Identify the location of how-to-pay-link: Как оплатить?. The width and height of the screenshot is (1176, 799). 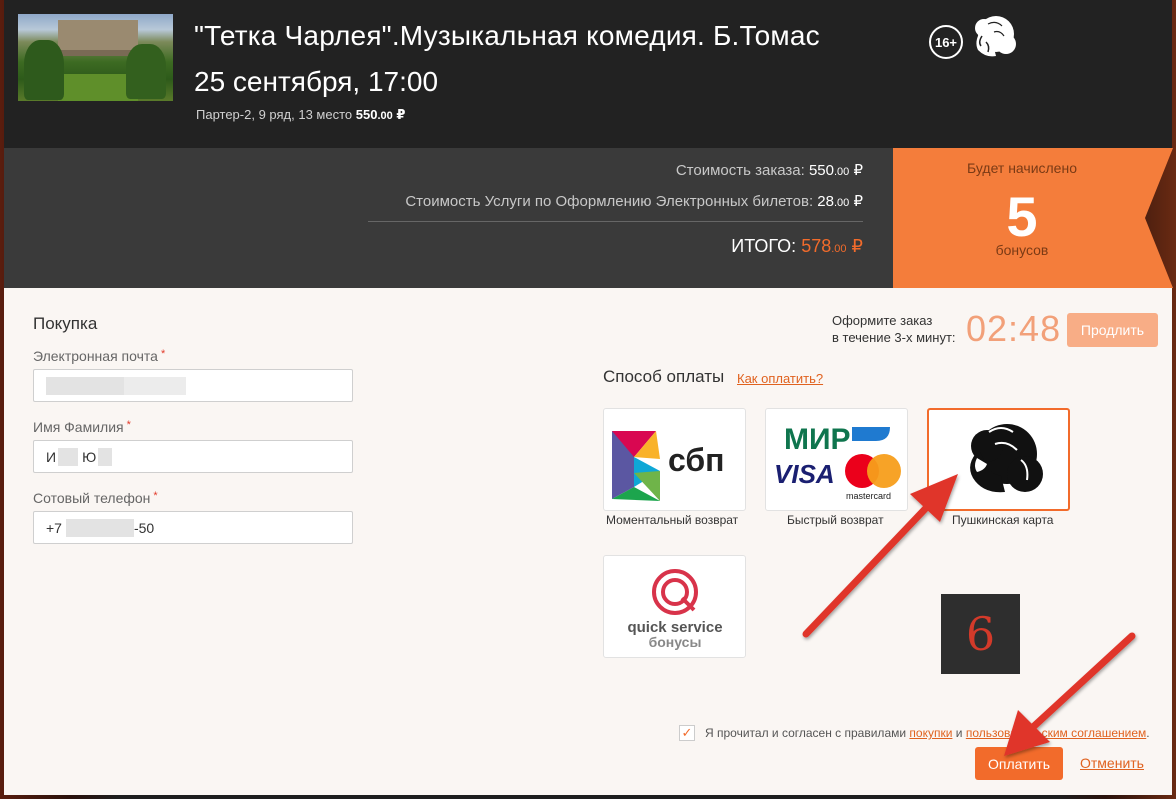
(780, 378).